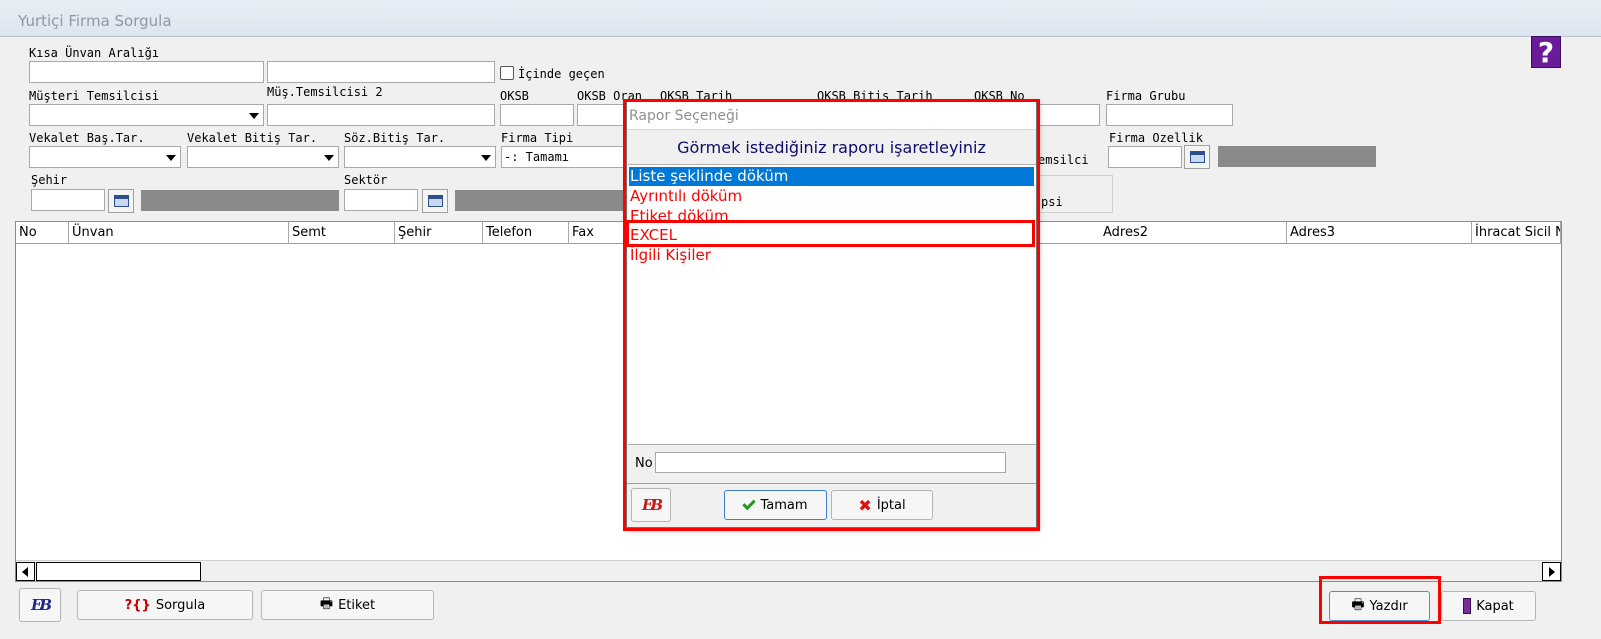  Describe the element at coordinates (684, 116) in the screenshot. I see `dialog-title: Rapor Seçeneği` at that location.